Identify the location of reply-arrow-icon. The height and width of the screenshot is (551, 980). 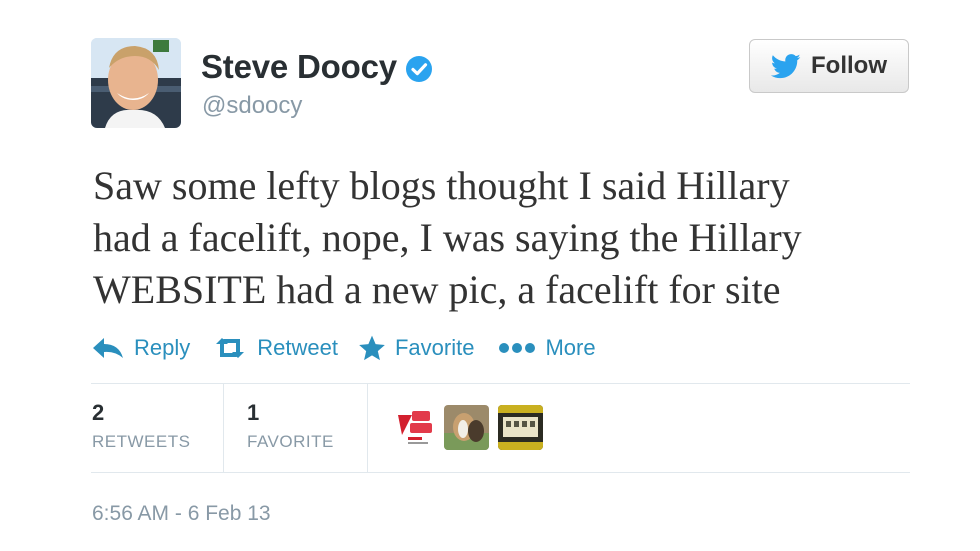
(108, 348).